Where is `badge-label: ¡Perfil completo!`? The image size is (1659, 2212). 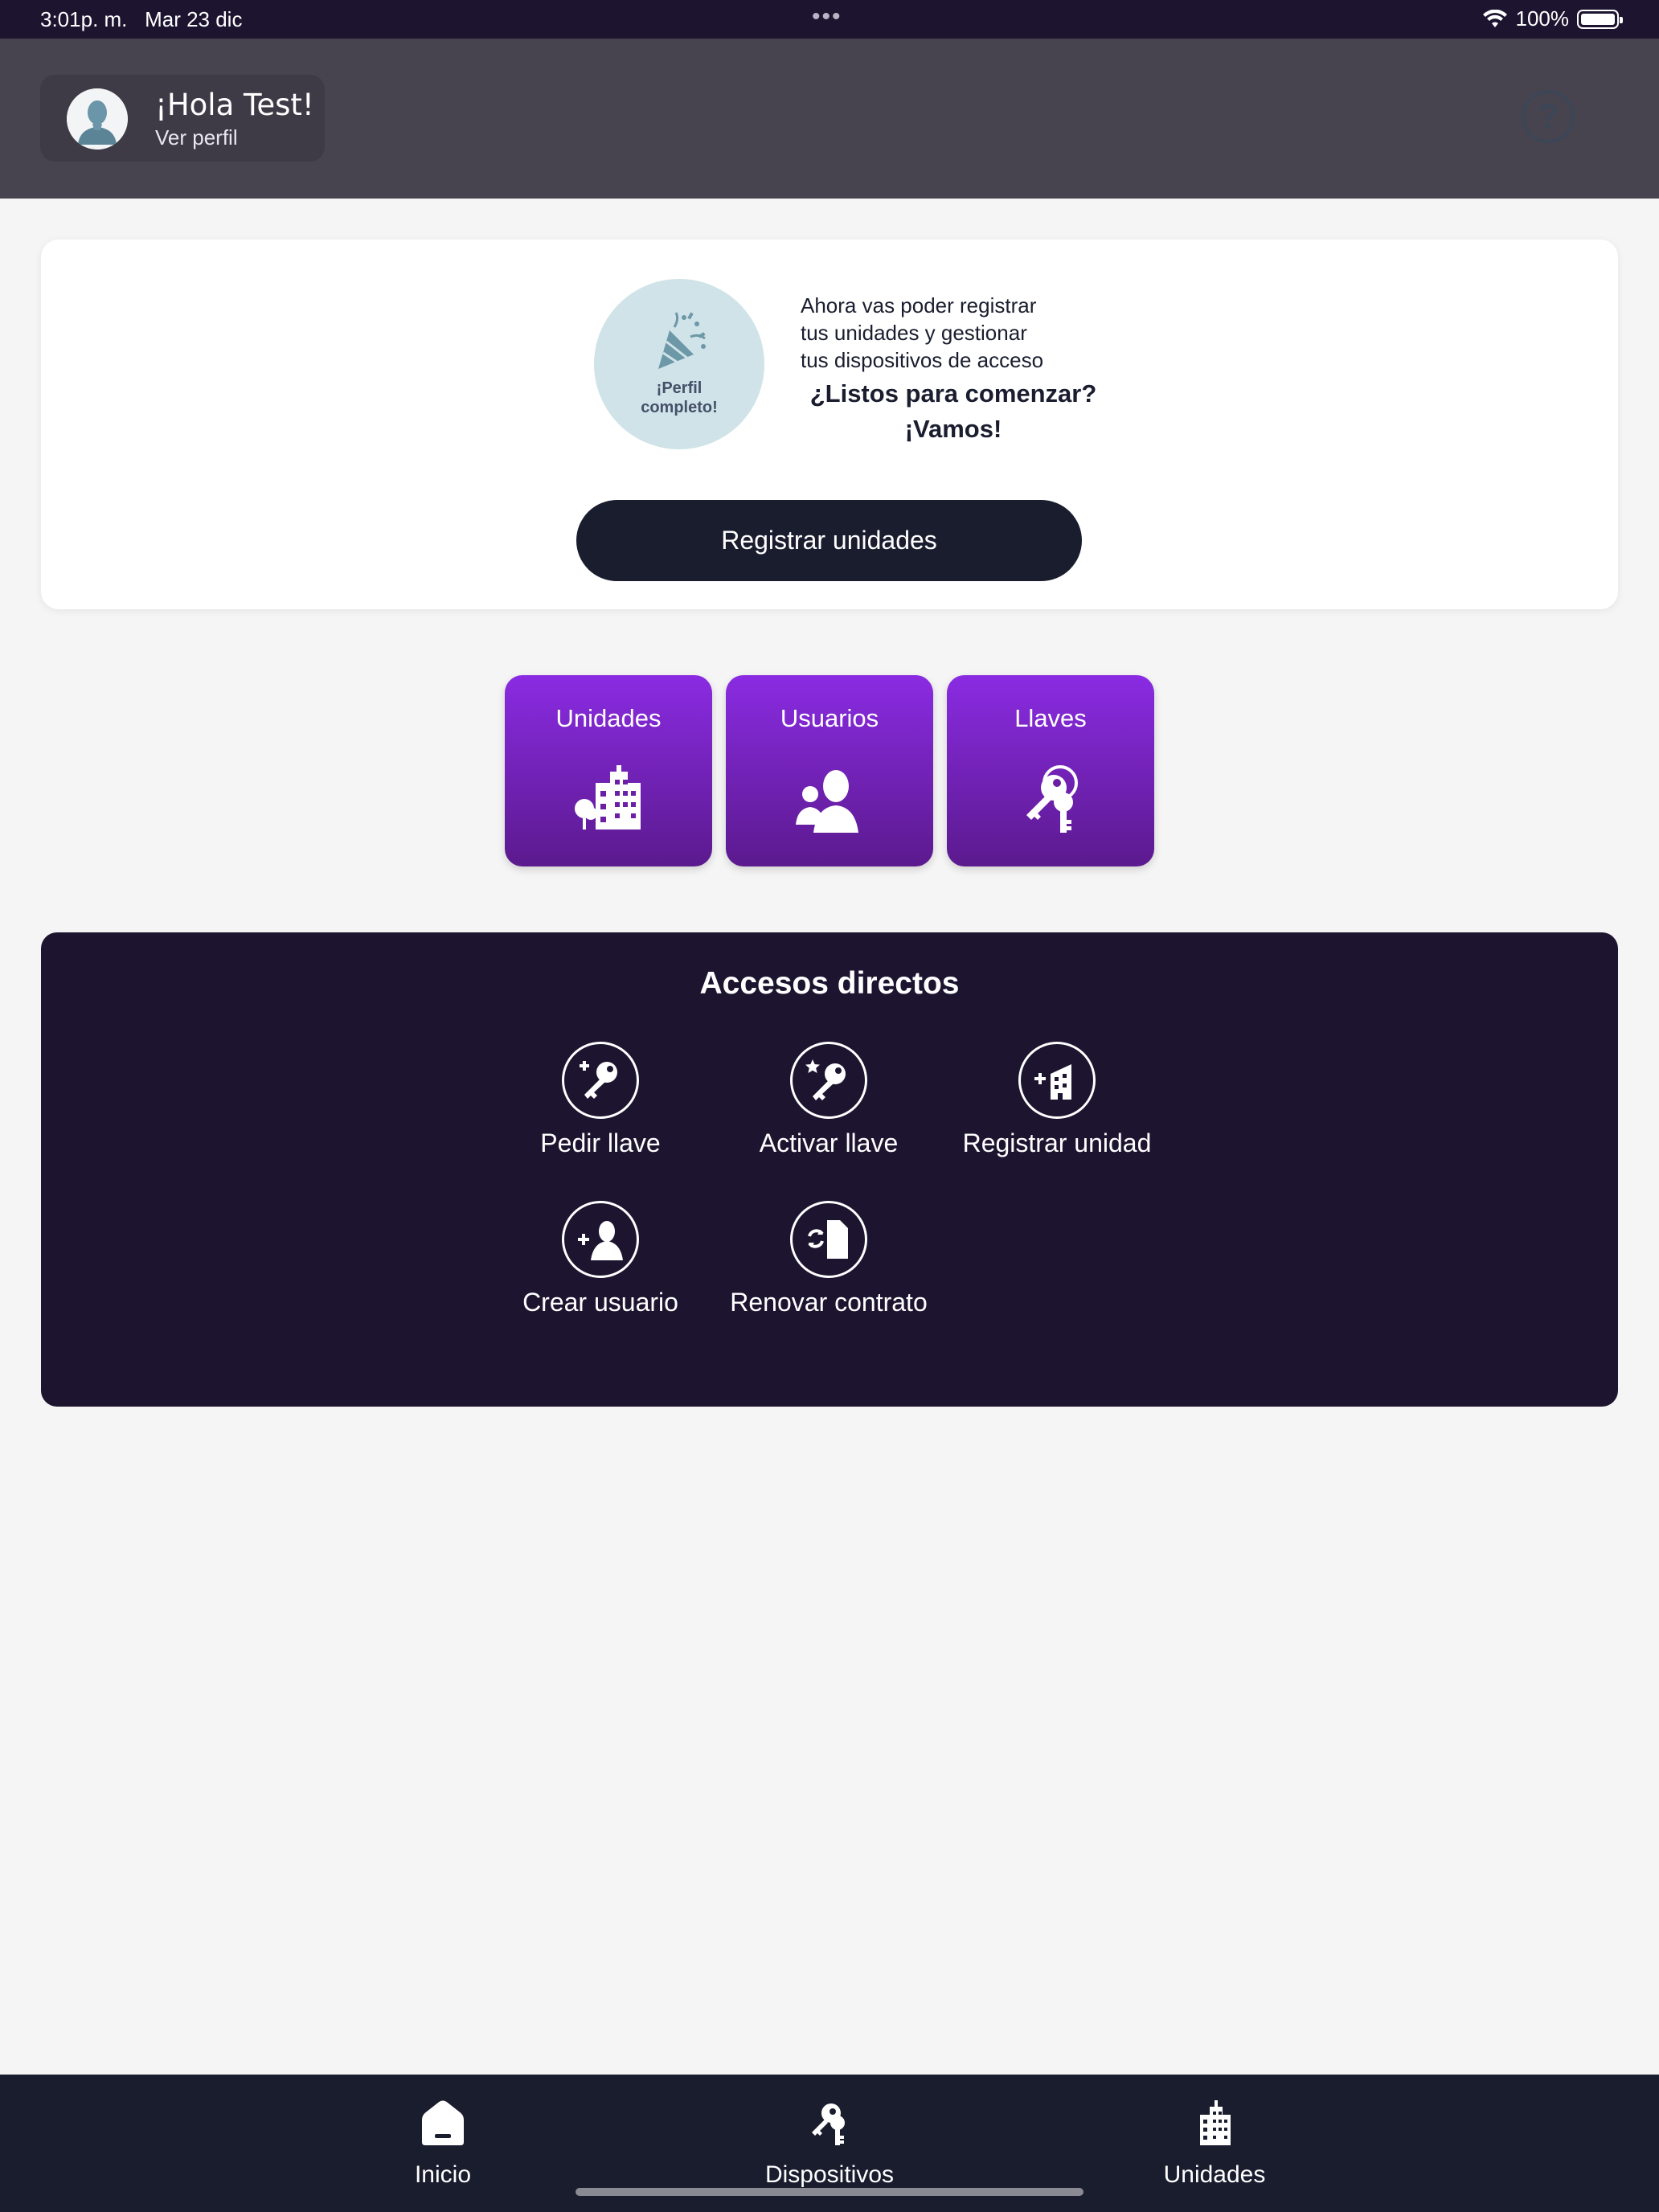 badge-label: ¡Perfil completo! is located at coordinates (679, 398).